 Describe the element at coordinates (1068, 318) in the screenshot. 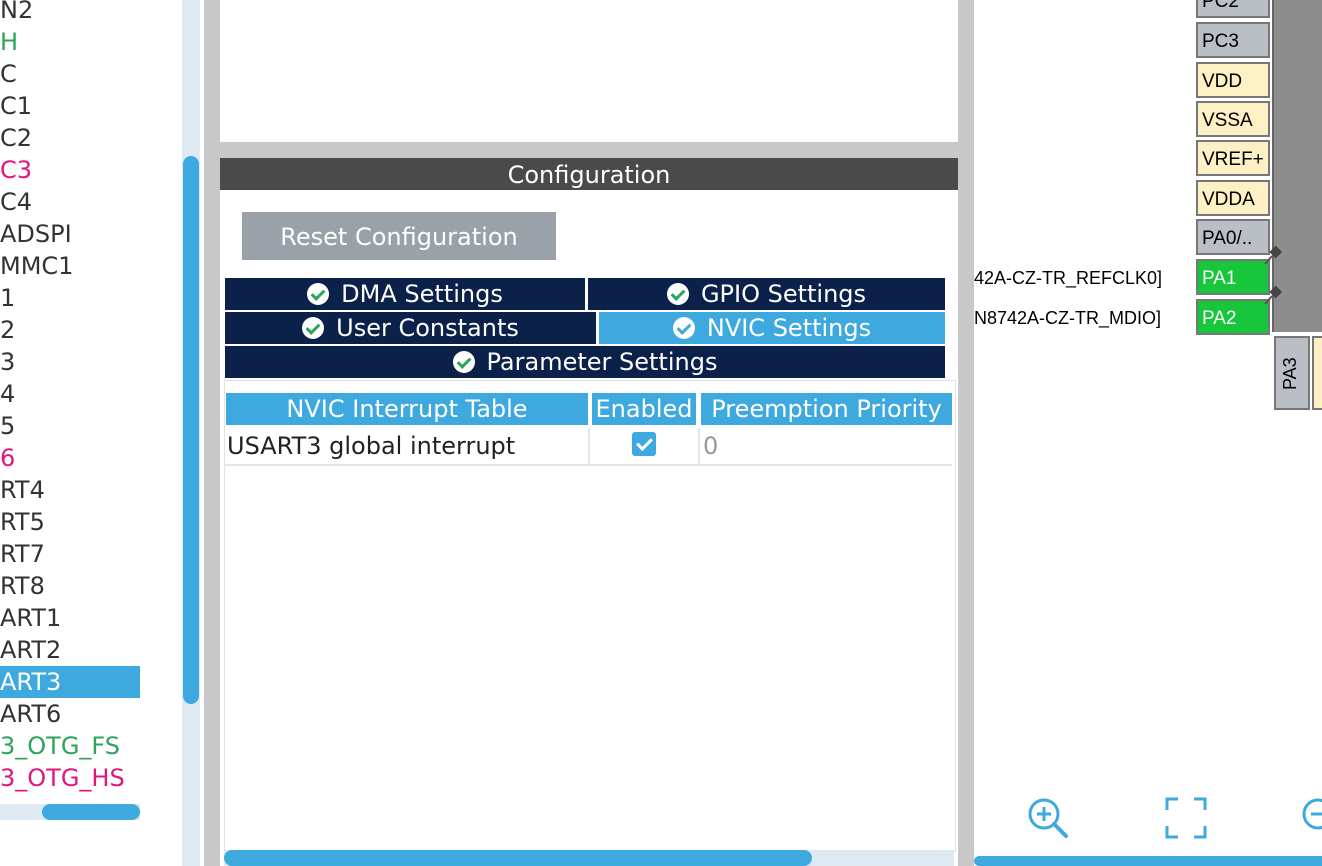

I see `pin-signal-label-pa2: N8742A-CZ-TR_MDIO]` at that location.